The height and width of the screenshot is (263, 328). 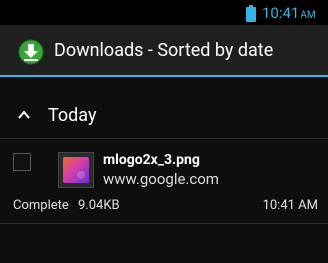 What do you see at coordinates (41, 205) in the screenshot?
I see `download-status: Complete` at bounding box center [41, 205].